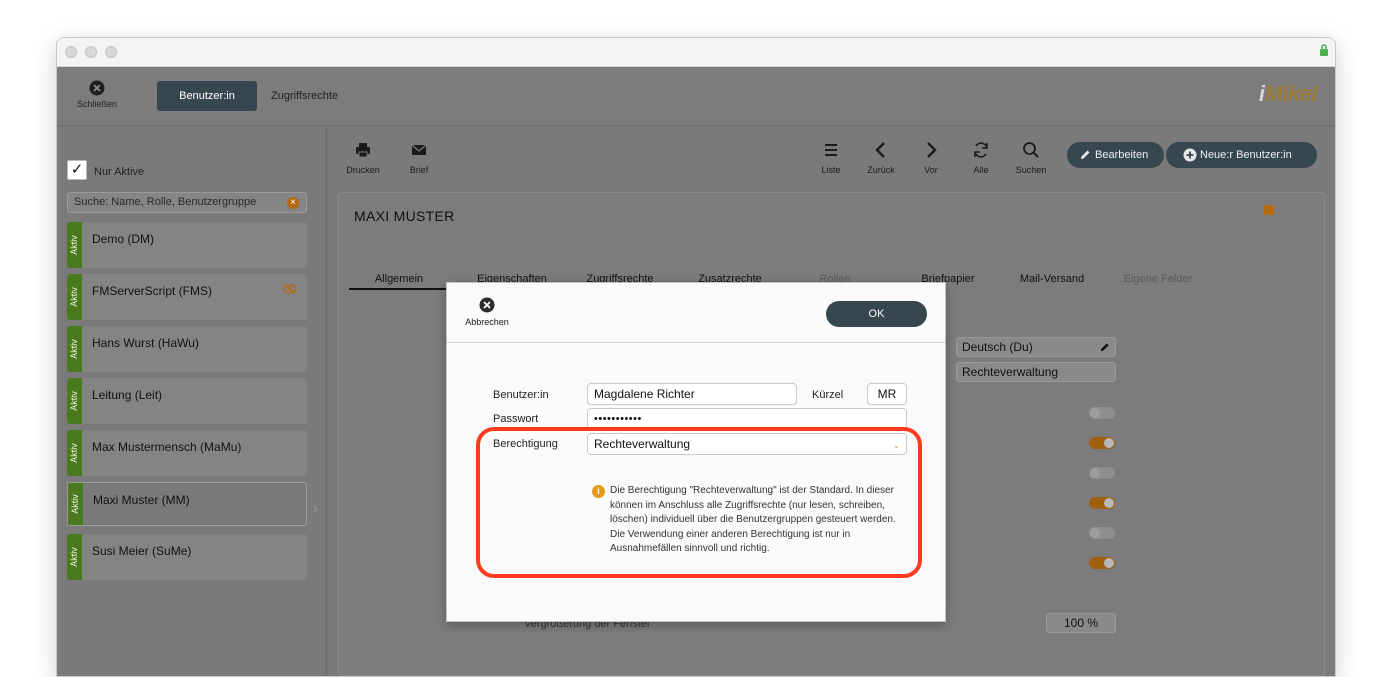 Image resolution: width=1392 pixels, height=677 pixels. I want to click on show-all-button: Alle, so click(981, 158).